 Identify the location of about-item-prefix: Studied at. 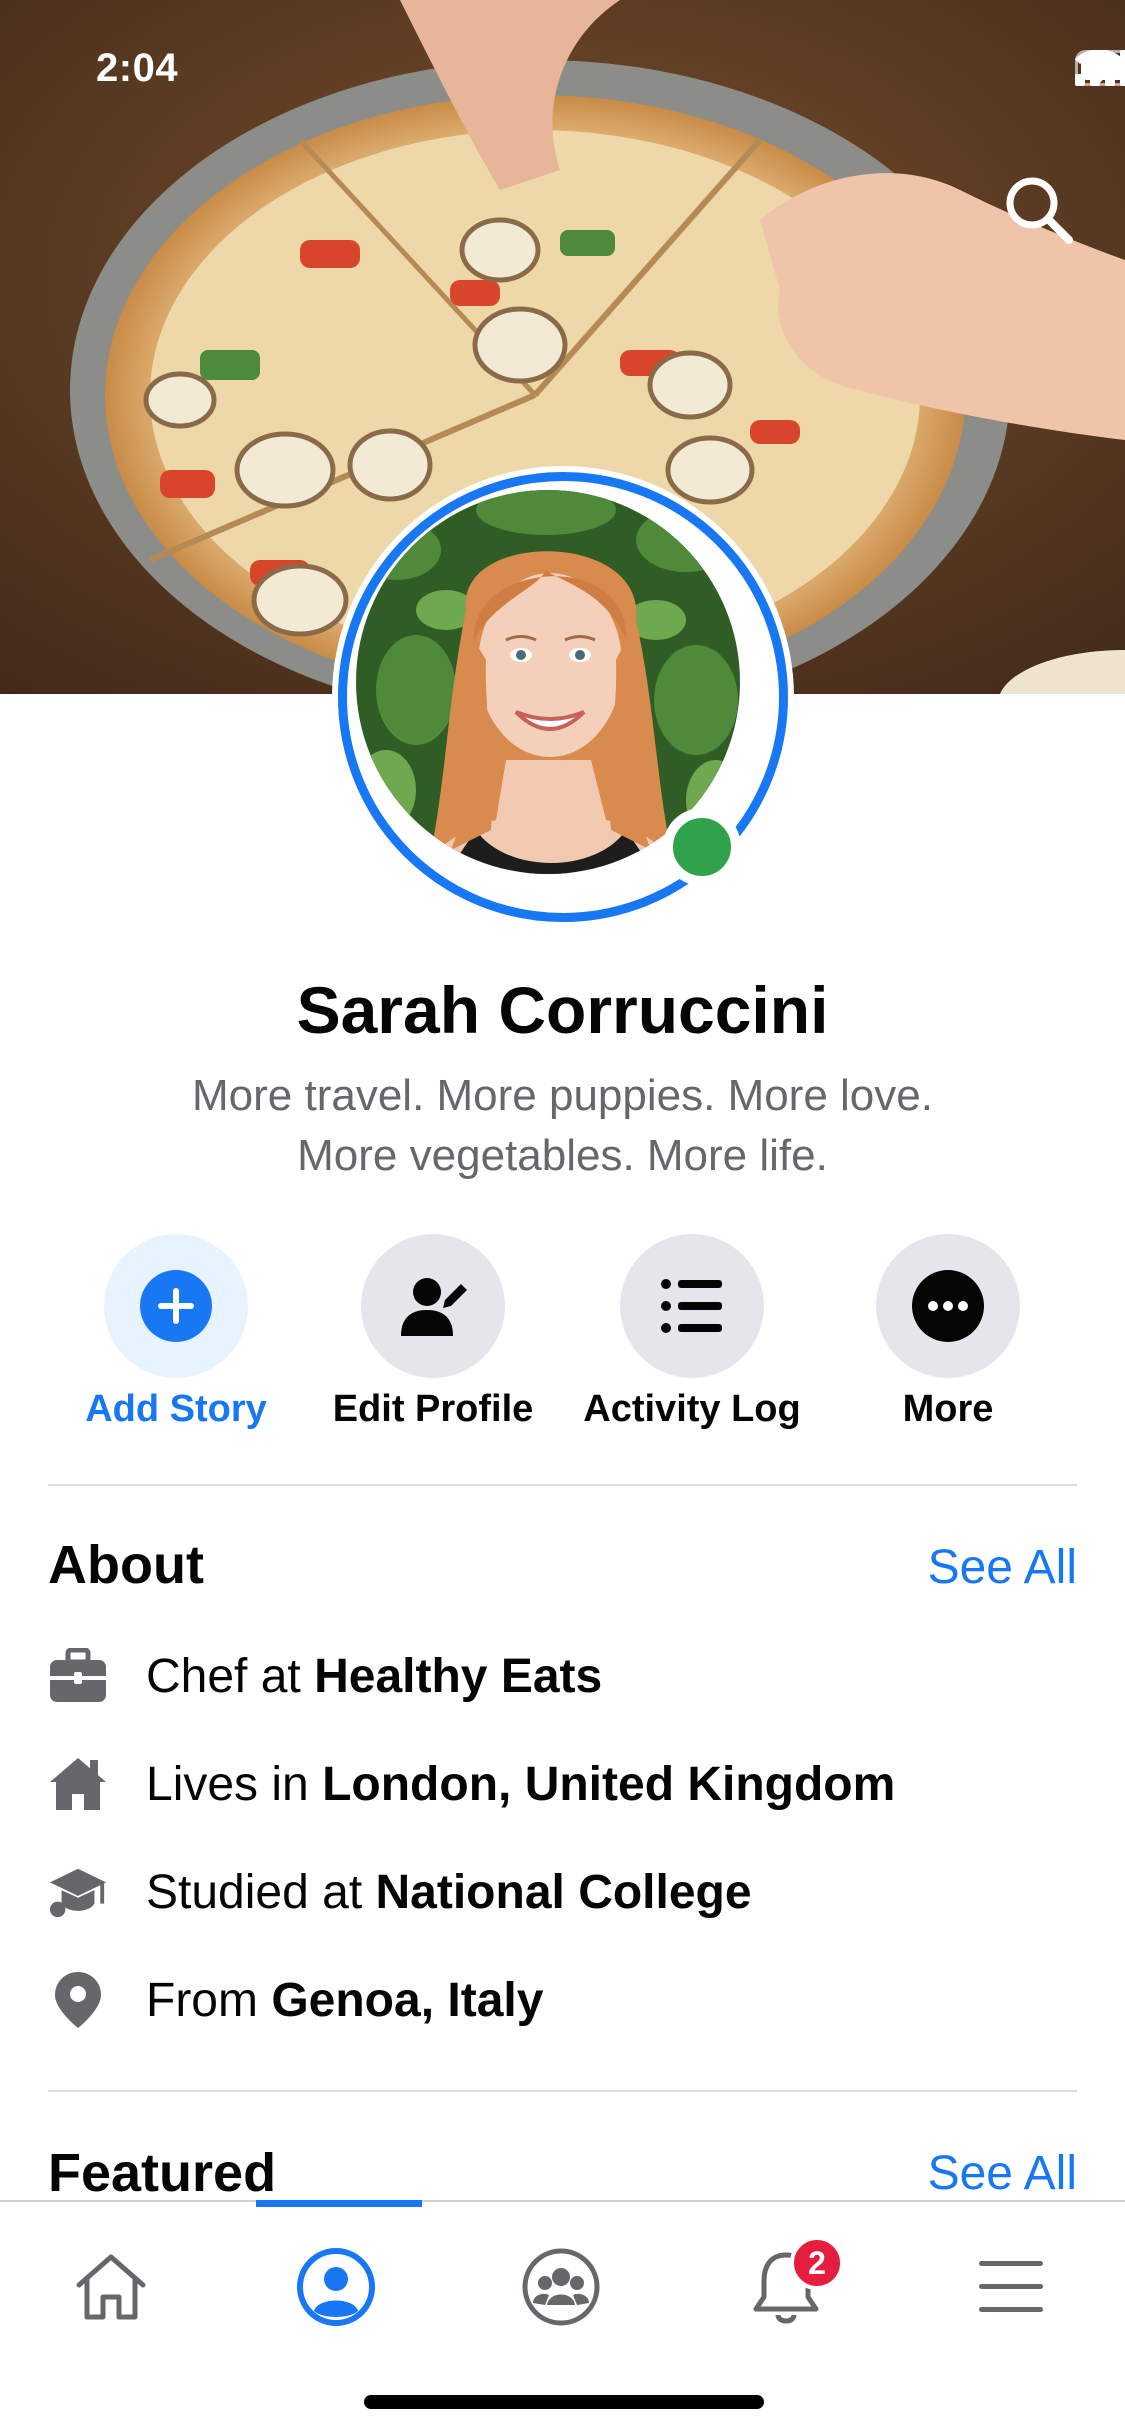
(261, 1892).